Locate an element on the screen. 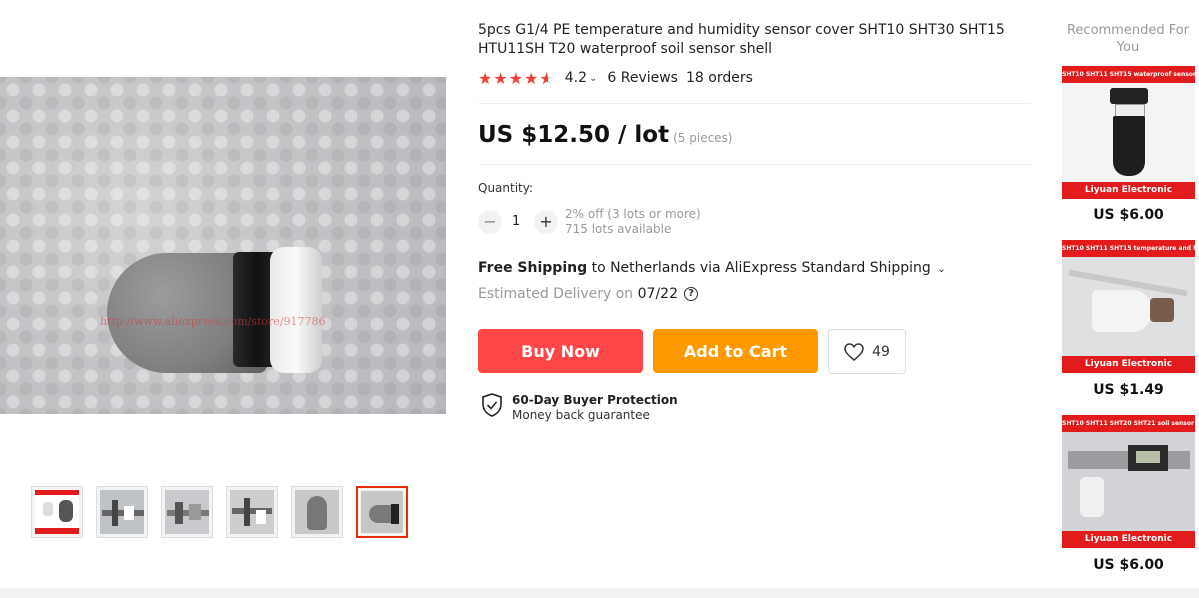  sensor-white-thread is located at coordinates (296, 310).